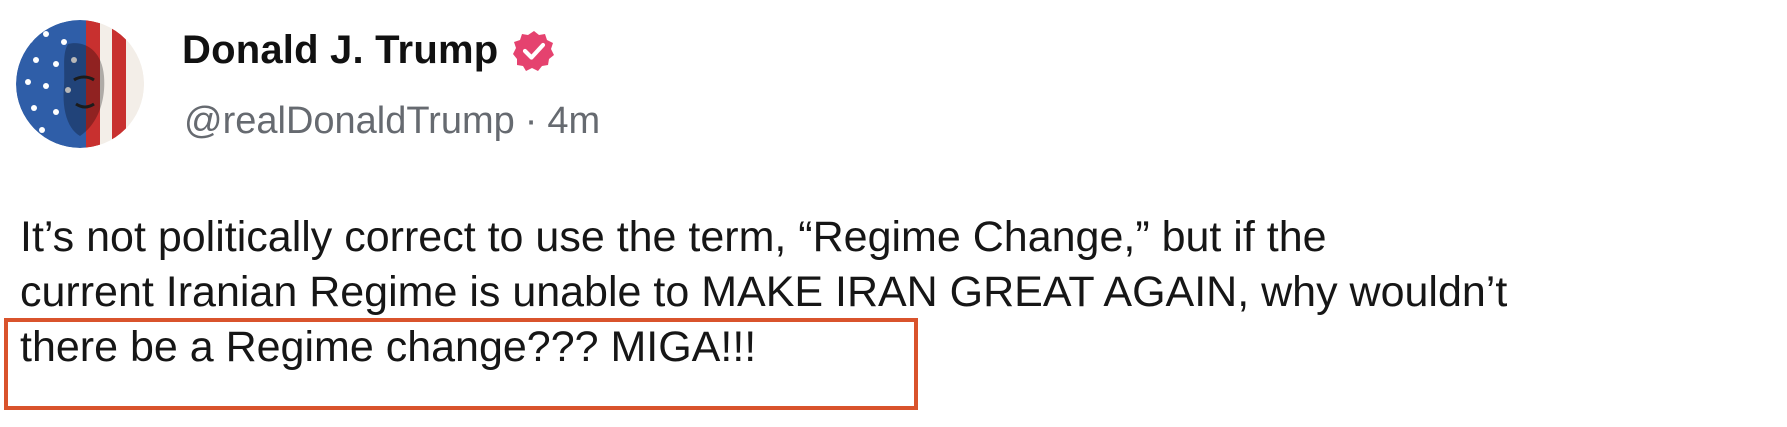 This screenshot has width=1787, height=427. I want to click on post-timestamp: 4m, so click(573, 121).